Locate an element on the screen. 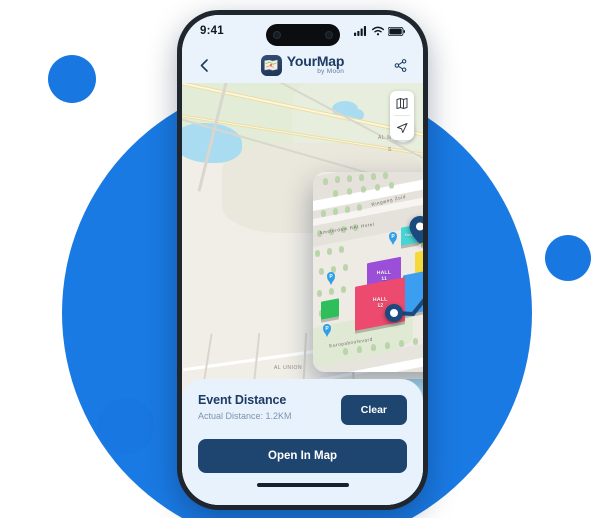  back-button is located at coordinates (204, 65).